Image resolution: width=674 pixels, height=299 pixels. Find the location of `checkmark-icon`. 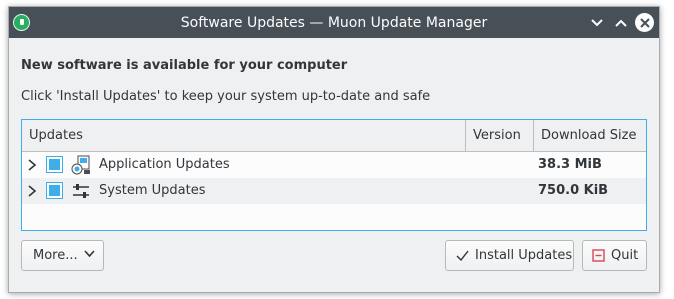

checkmark-icon is located at coordinates (462, 255).